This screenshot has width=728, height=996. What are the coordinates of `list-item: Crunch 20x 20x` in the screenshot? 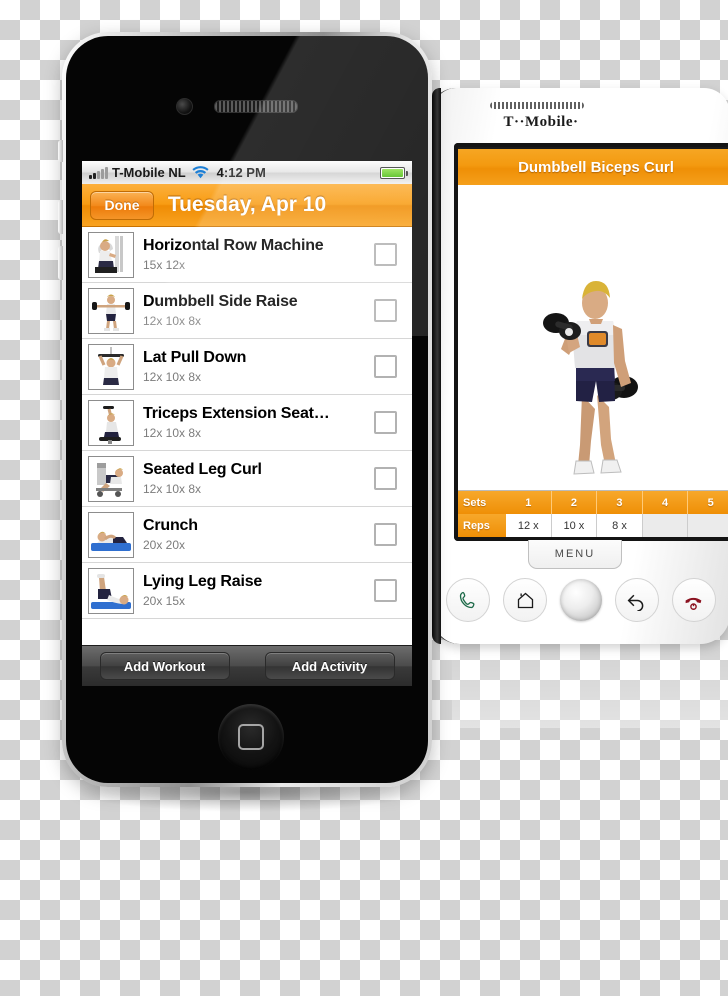 It's located at (247, 535).